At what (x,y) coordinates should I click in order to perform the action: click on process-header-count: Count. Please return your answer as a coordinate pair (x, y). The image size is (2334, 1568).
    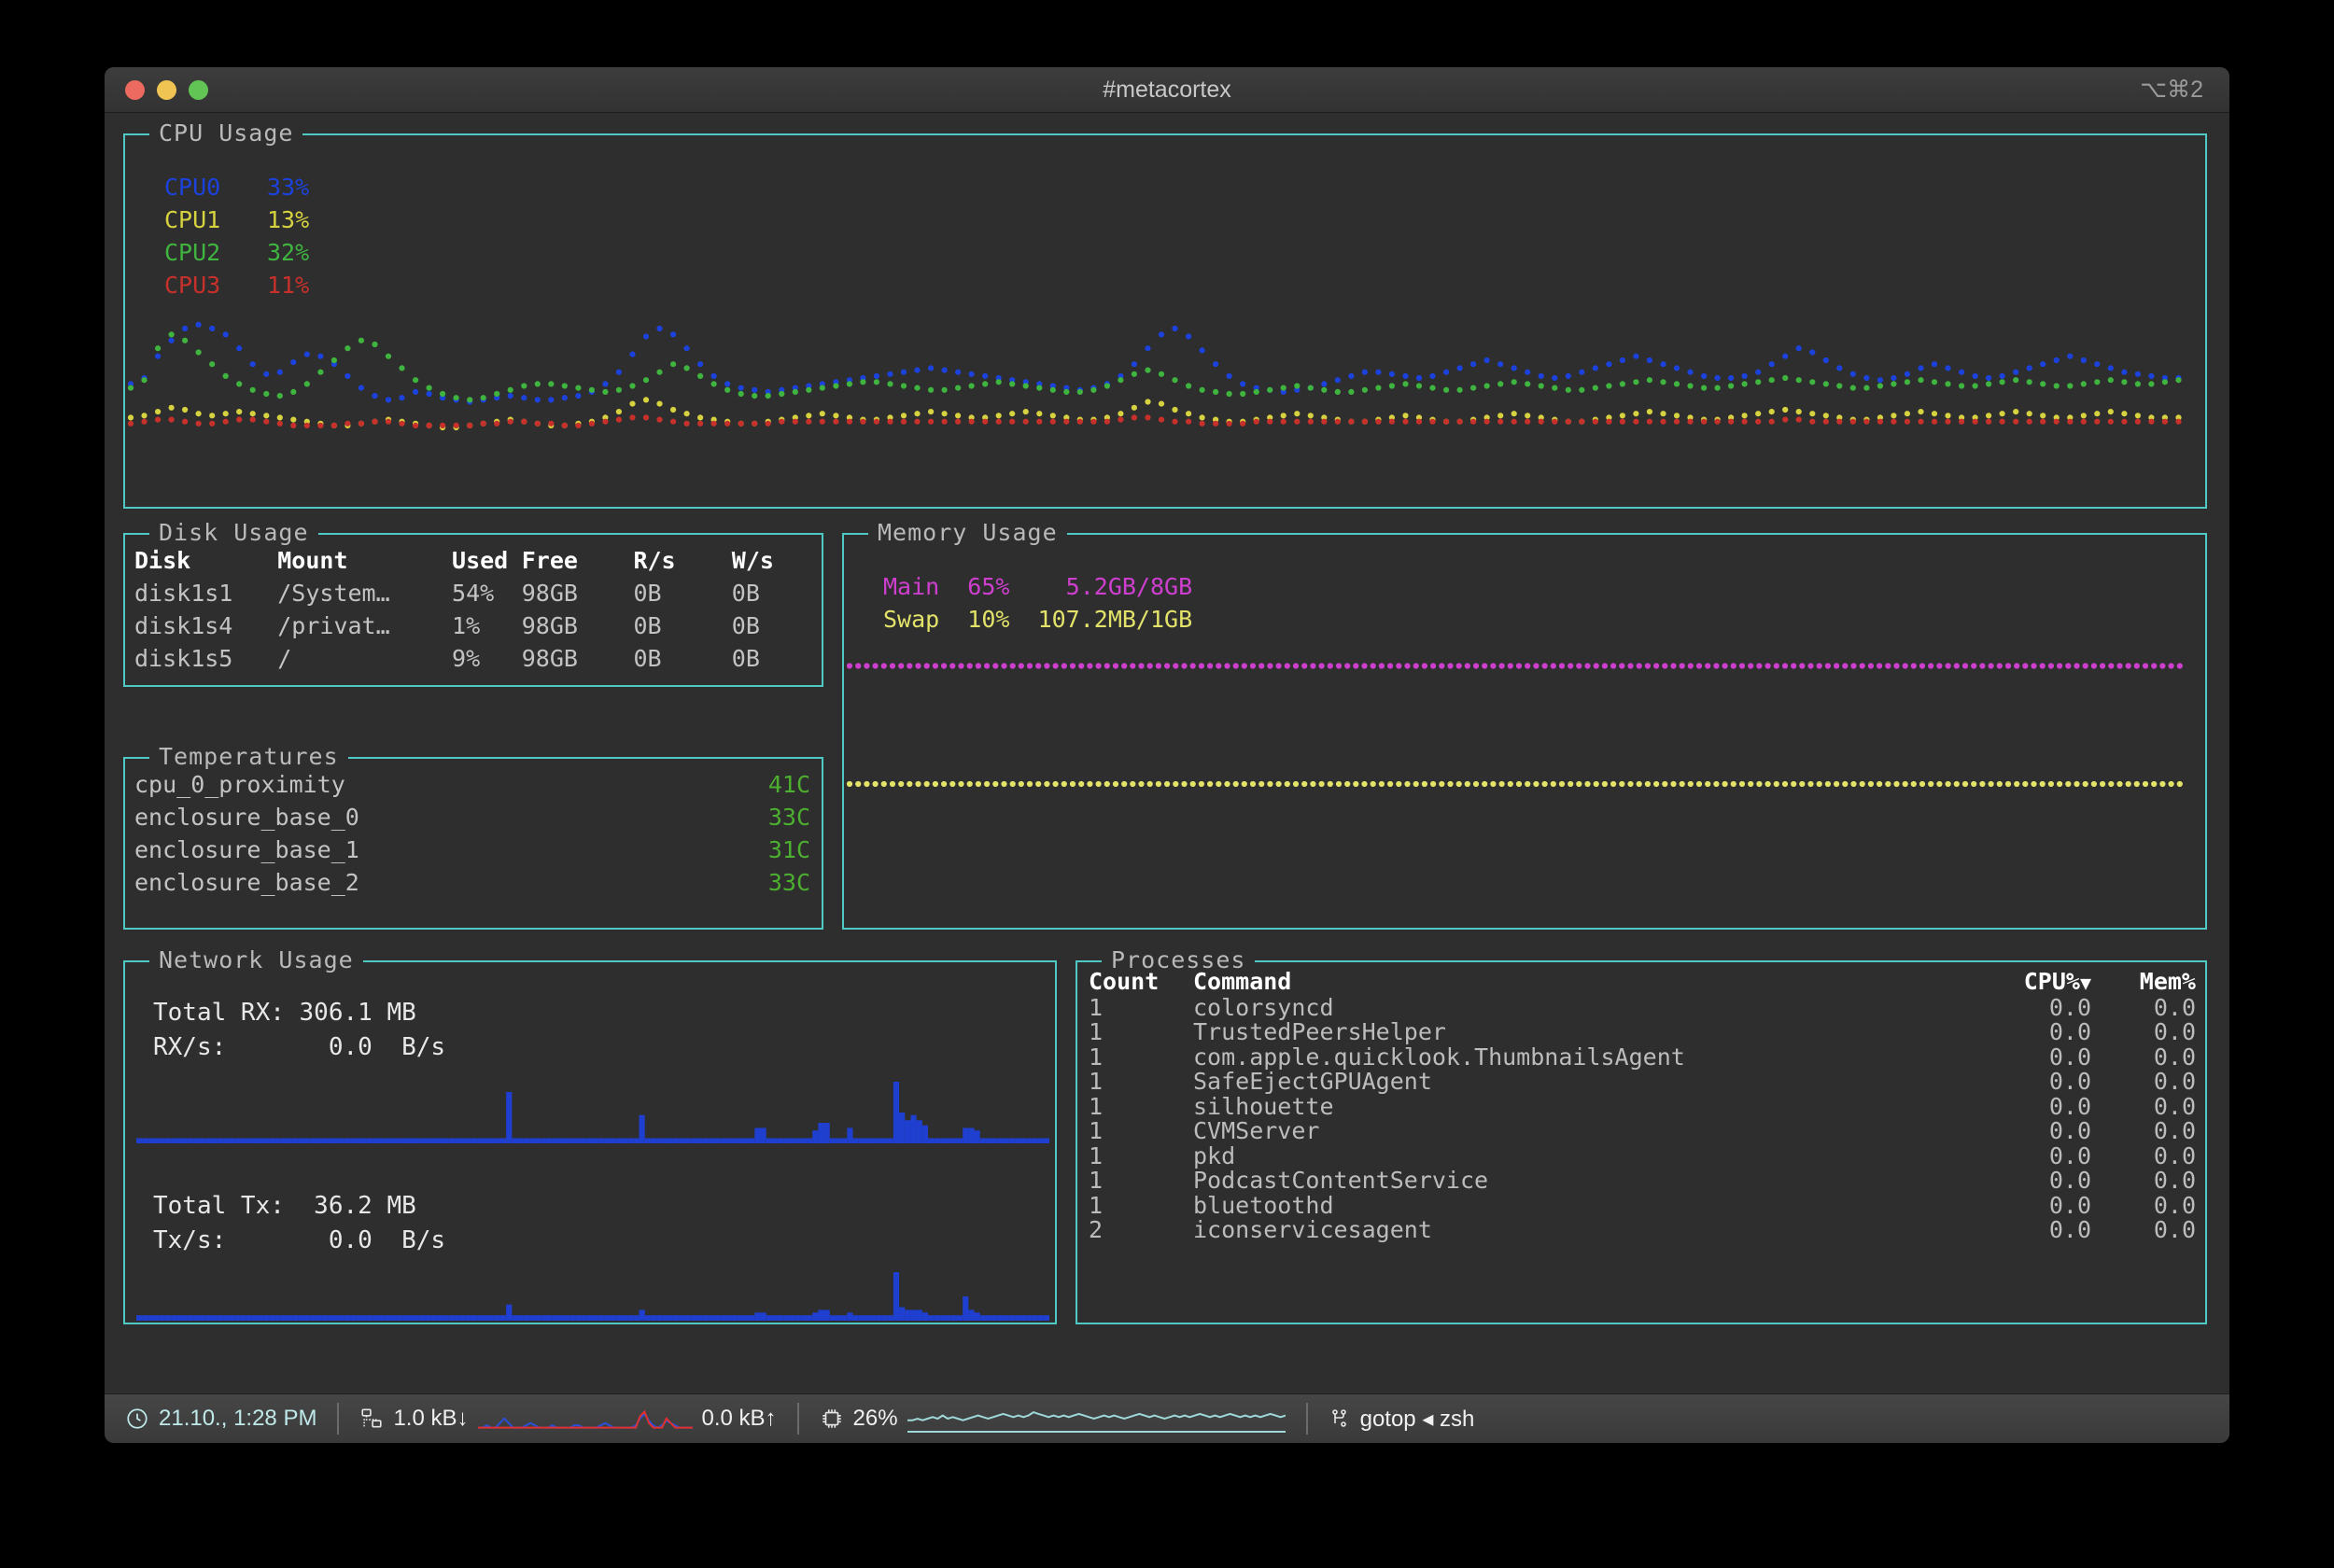
    Looking at the image, I should click on (1141, 982).